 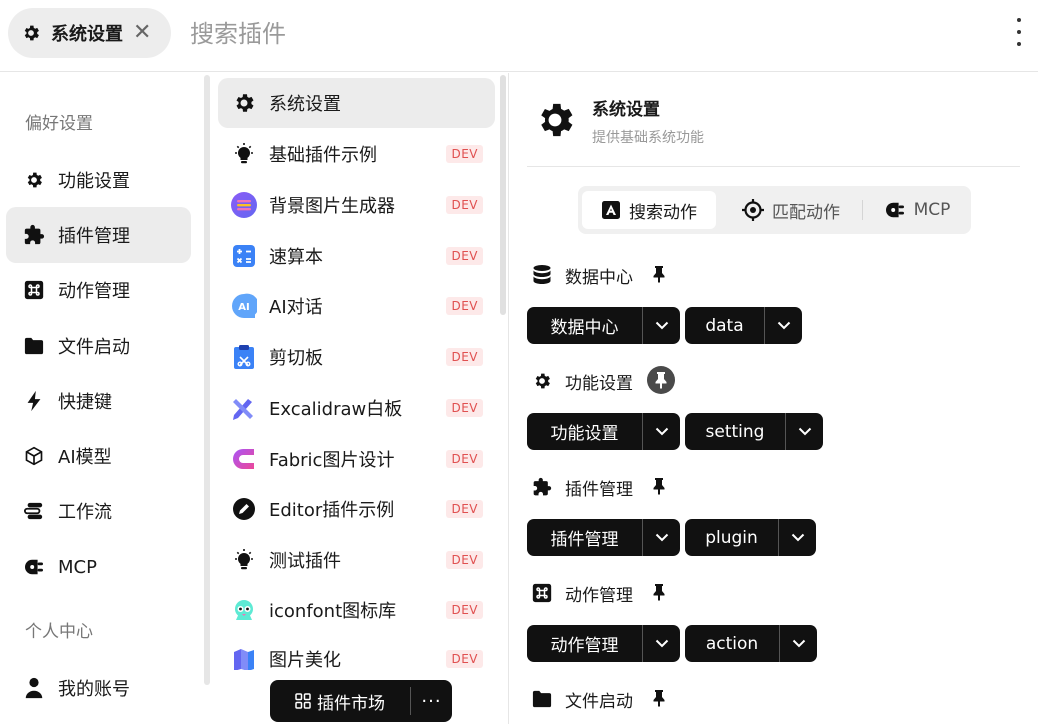 I want to click on feature-label-feature-settings: 功能设置, so click(x=582, y=381).